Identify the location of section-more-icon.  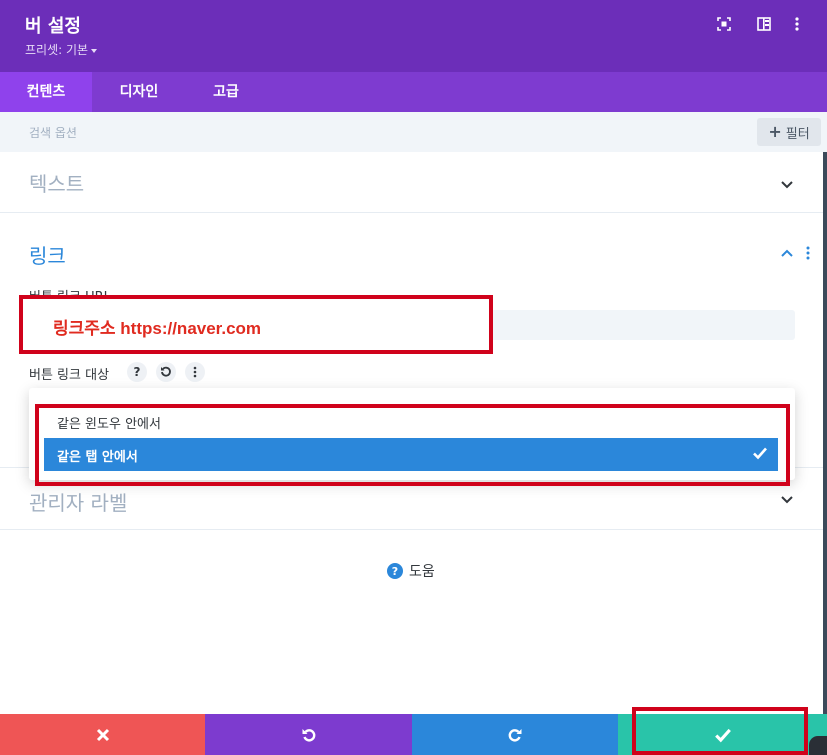
(808, 253).